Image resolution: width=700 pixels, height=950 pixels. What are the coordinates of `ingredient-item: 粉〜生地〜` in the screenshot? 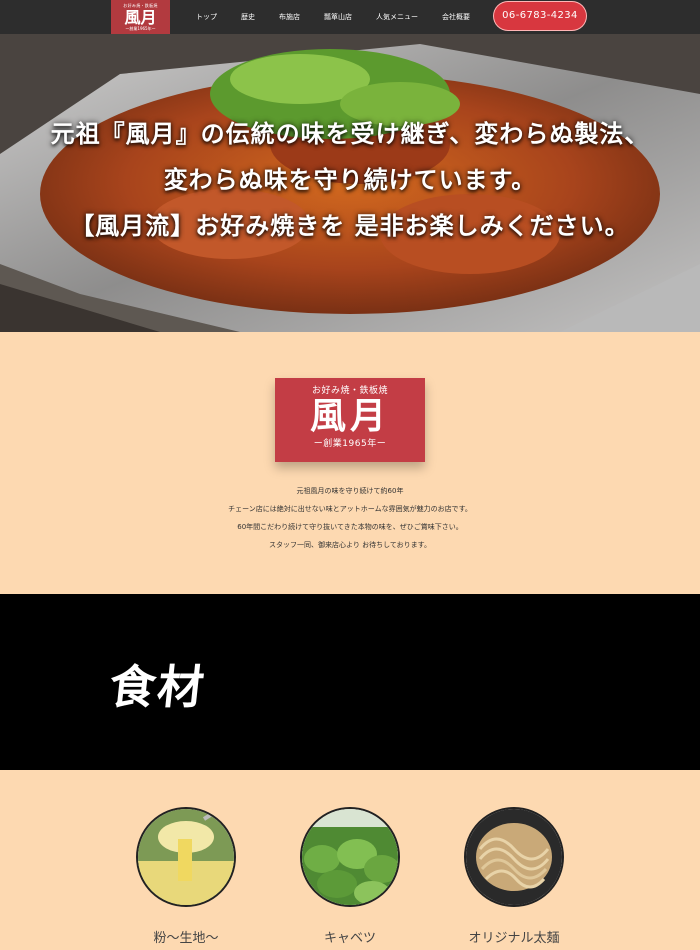 It's located at (186, 876).